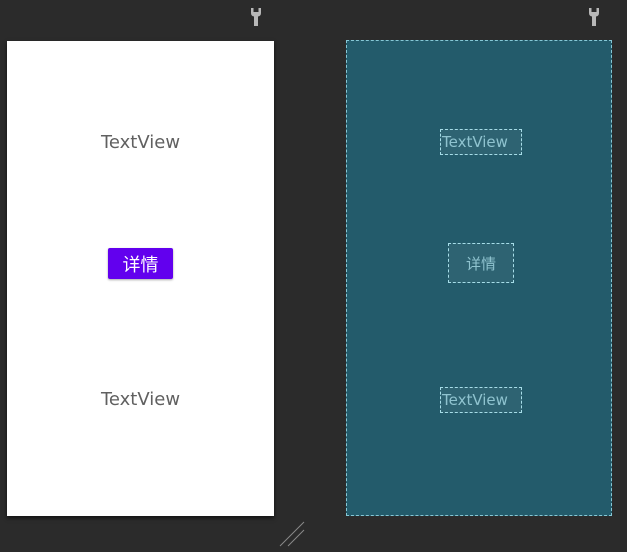 The width and height of the screenshot is (627, 552). I want to click on blueprint-textview-bottom: TextView, so click(481, 400).